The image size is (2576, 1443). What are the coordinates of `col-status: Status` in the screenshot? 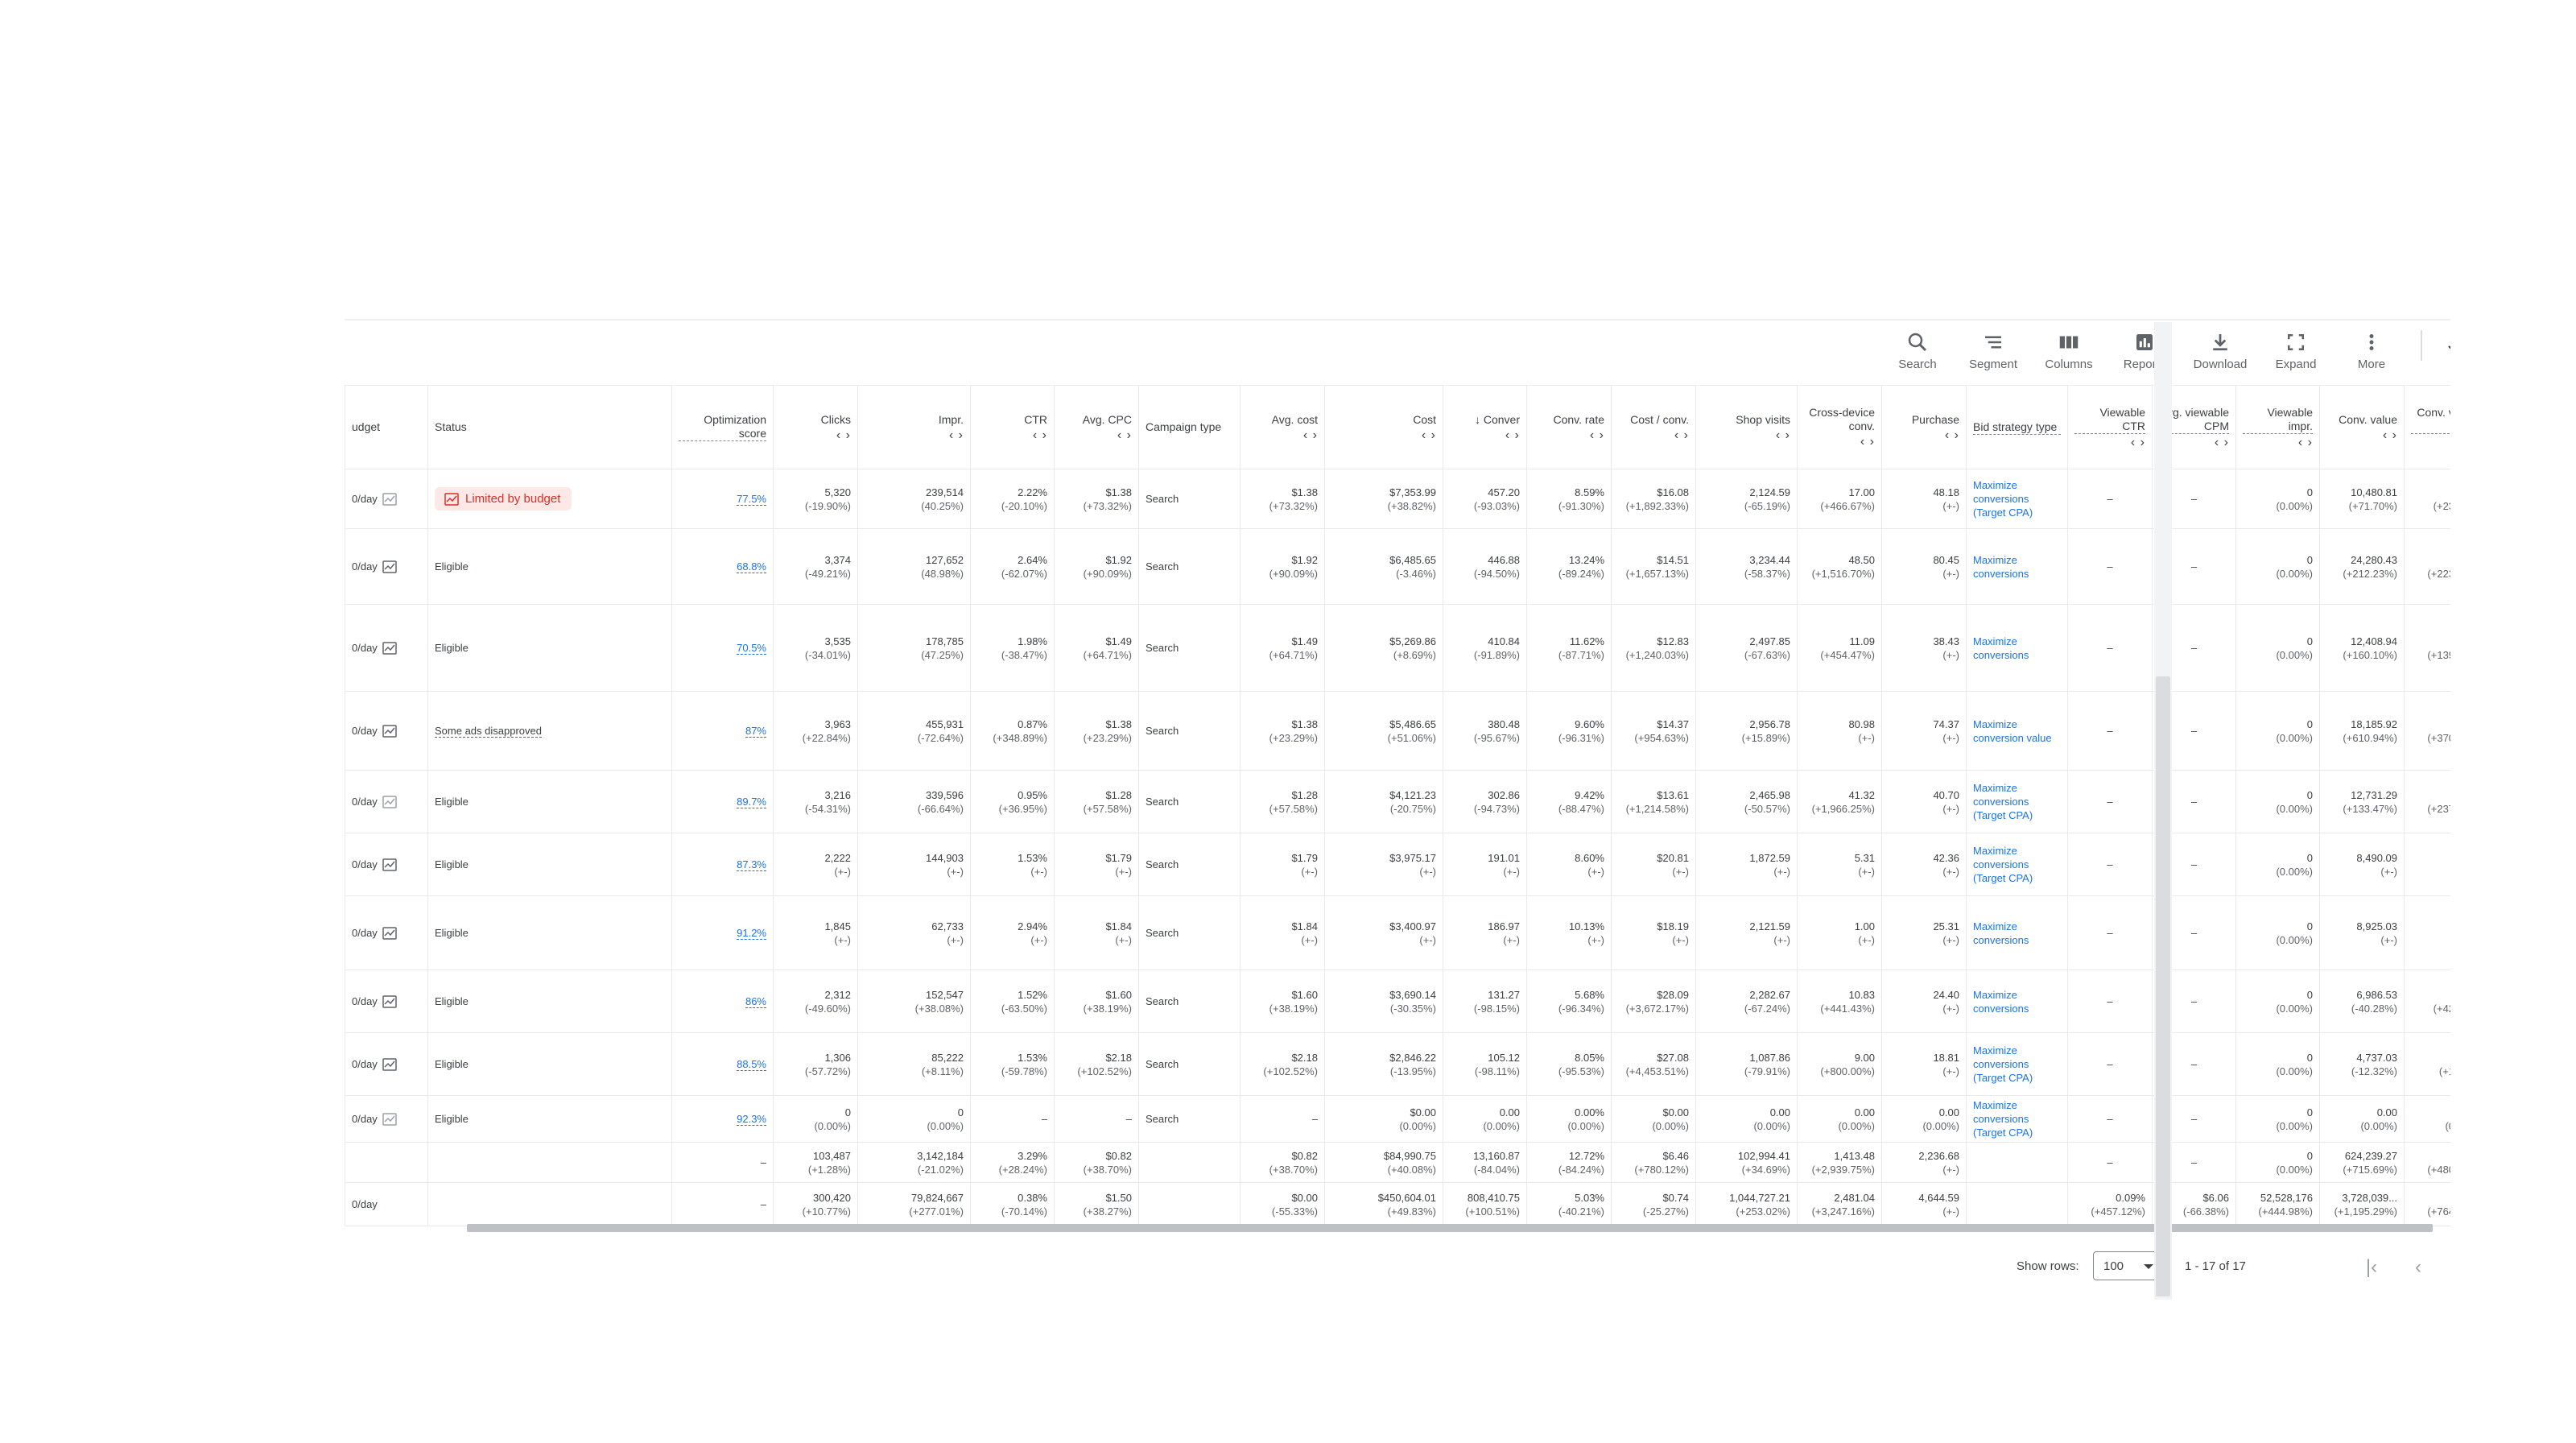 It's located at (549, 427).